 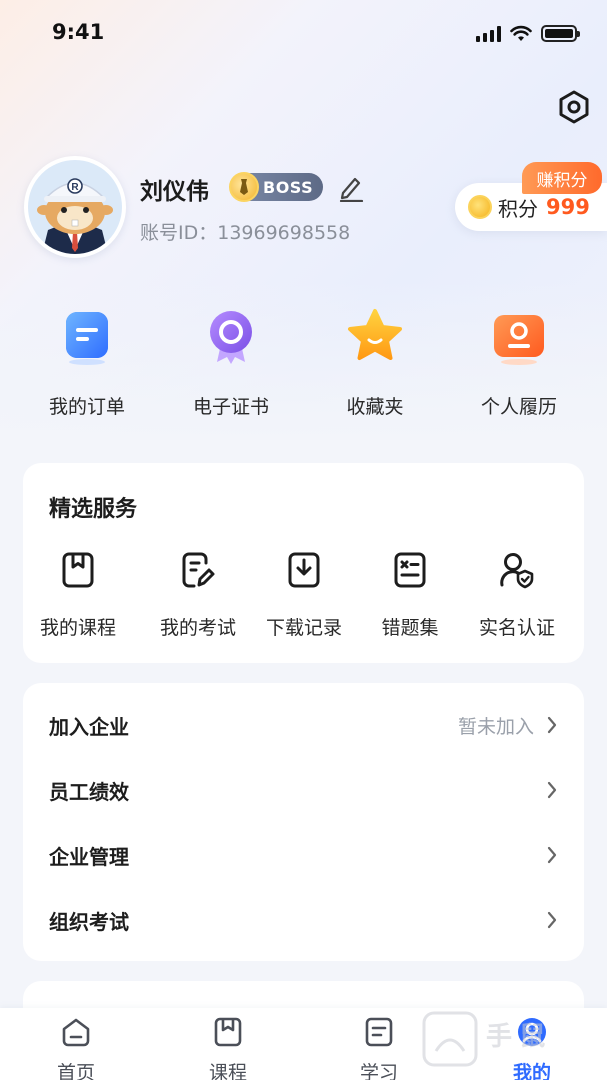 What do you see at coordinates (197, 628) in the screenshot?
I see `service-label: 我的考试` at bounding box center [197, 628].